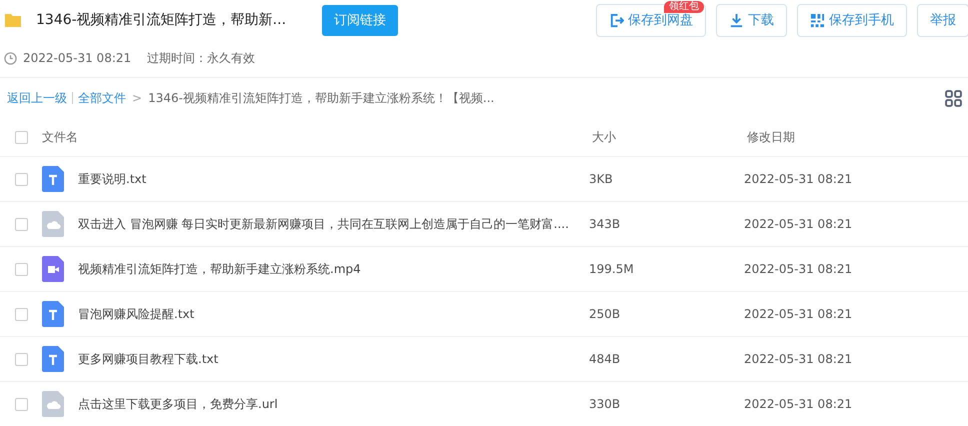 The width and height of the screenshot is (968, 426). What do you see at coordinates (942, 20) in the screenshot?
I see `report-button: 举报` at bounding box center [942, 20].